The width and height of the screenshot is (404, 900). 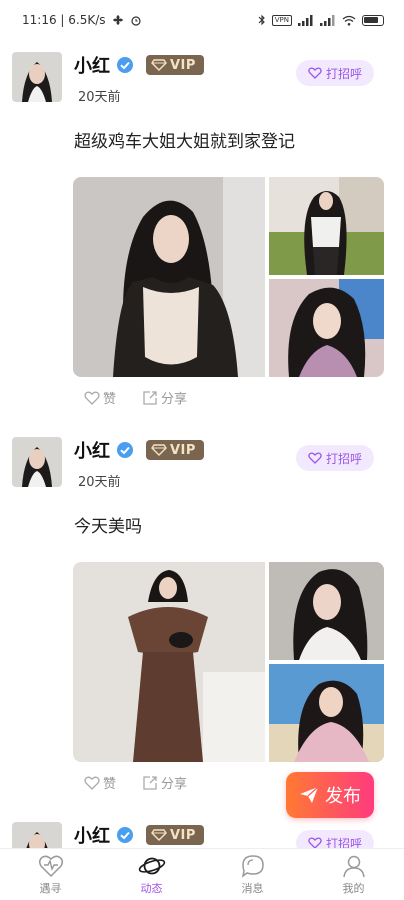 I want to click on heartbeat-icon, so click(x=50, y=866).